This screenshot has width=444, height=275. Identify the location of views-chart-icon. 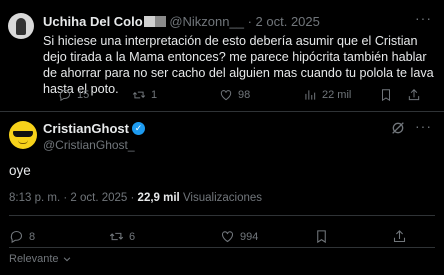
(310, 95).